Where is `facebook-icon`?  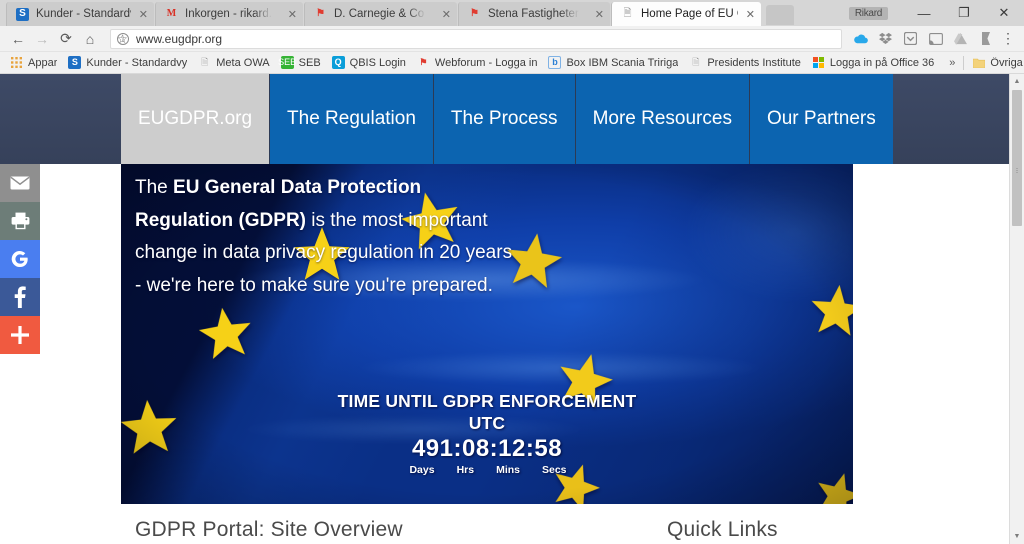 facebook-icon is located at coordinates (20, 297).